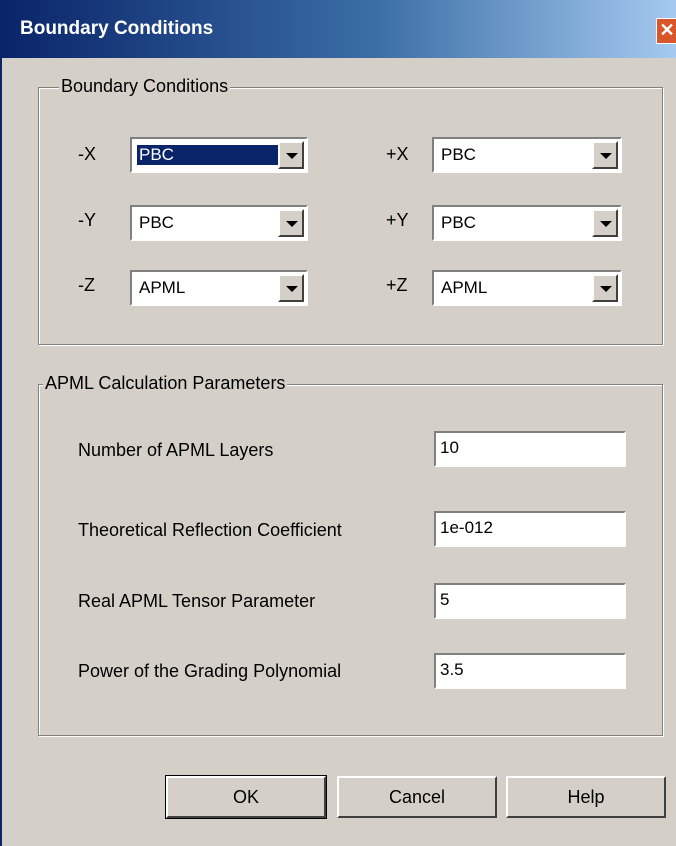  I want to click on minus-x-select: PBC, so click(219, 155).